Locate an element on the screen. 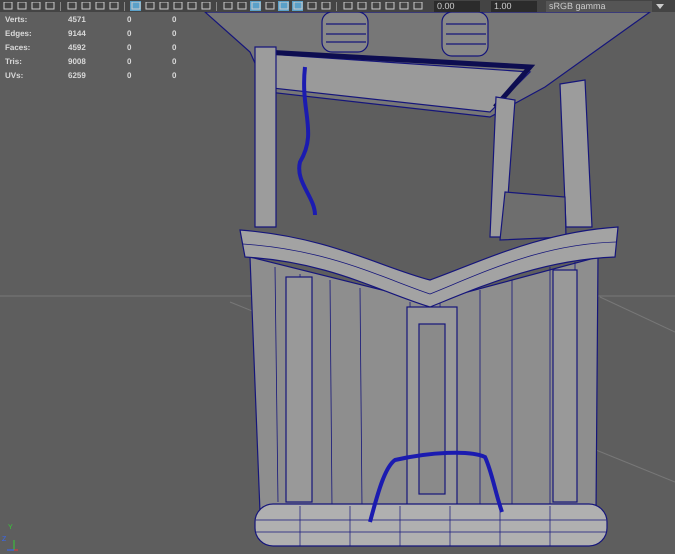 This screenshot has height=554, width=675. stat-value: 9144 is located at coordinates (77, 33).